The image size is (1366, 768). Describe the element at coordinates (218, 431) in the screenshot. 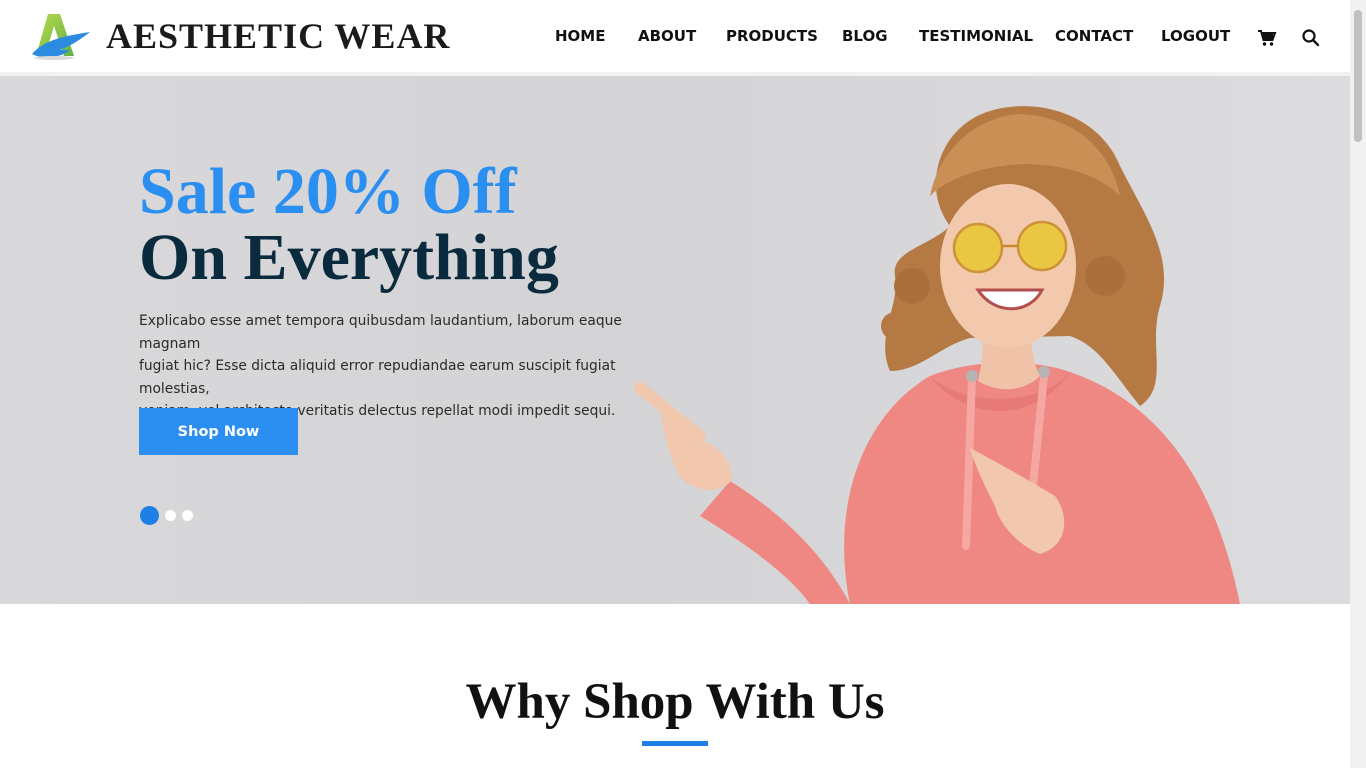

I see `shop-now-button: Shop Now` at that location.